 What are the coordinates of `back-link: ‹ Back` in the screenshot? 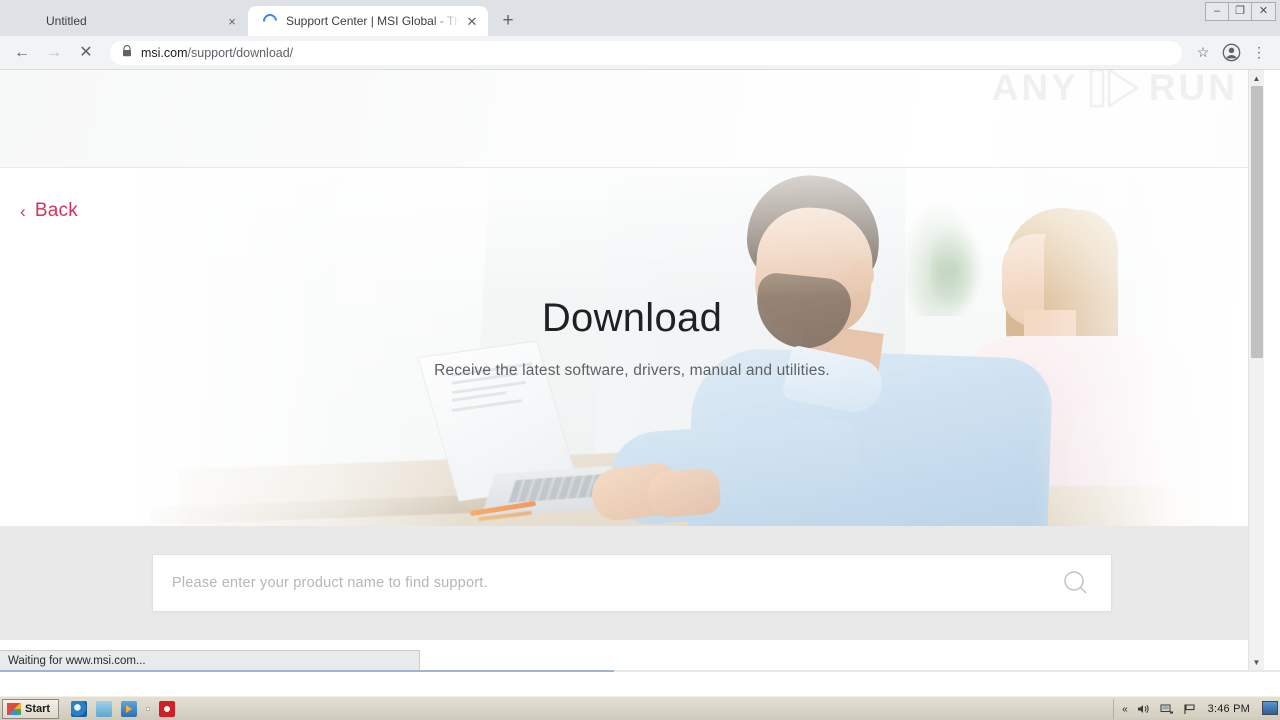 It's located at (49, 211).